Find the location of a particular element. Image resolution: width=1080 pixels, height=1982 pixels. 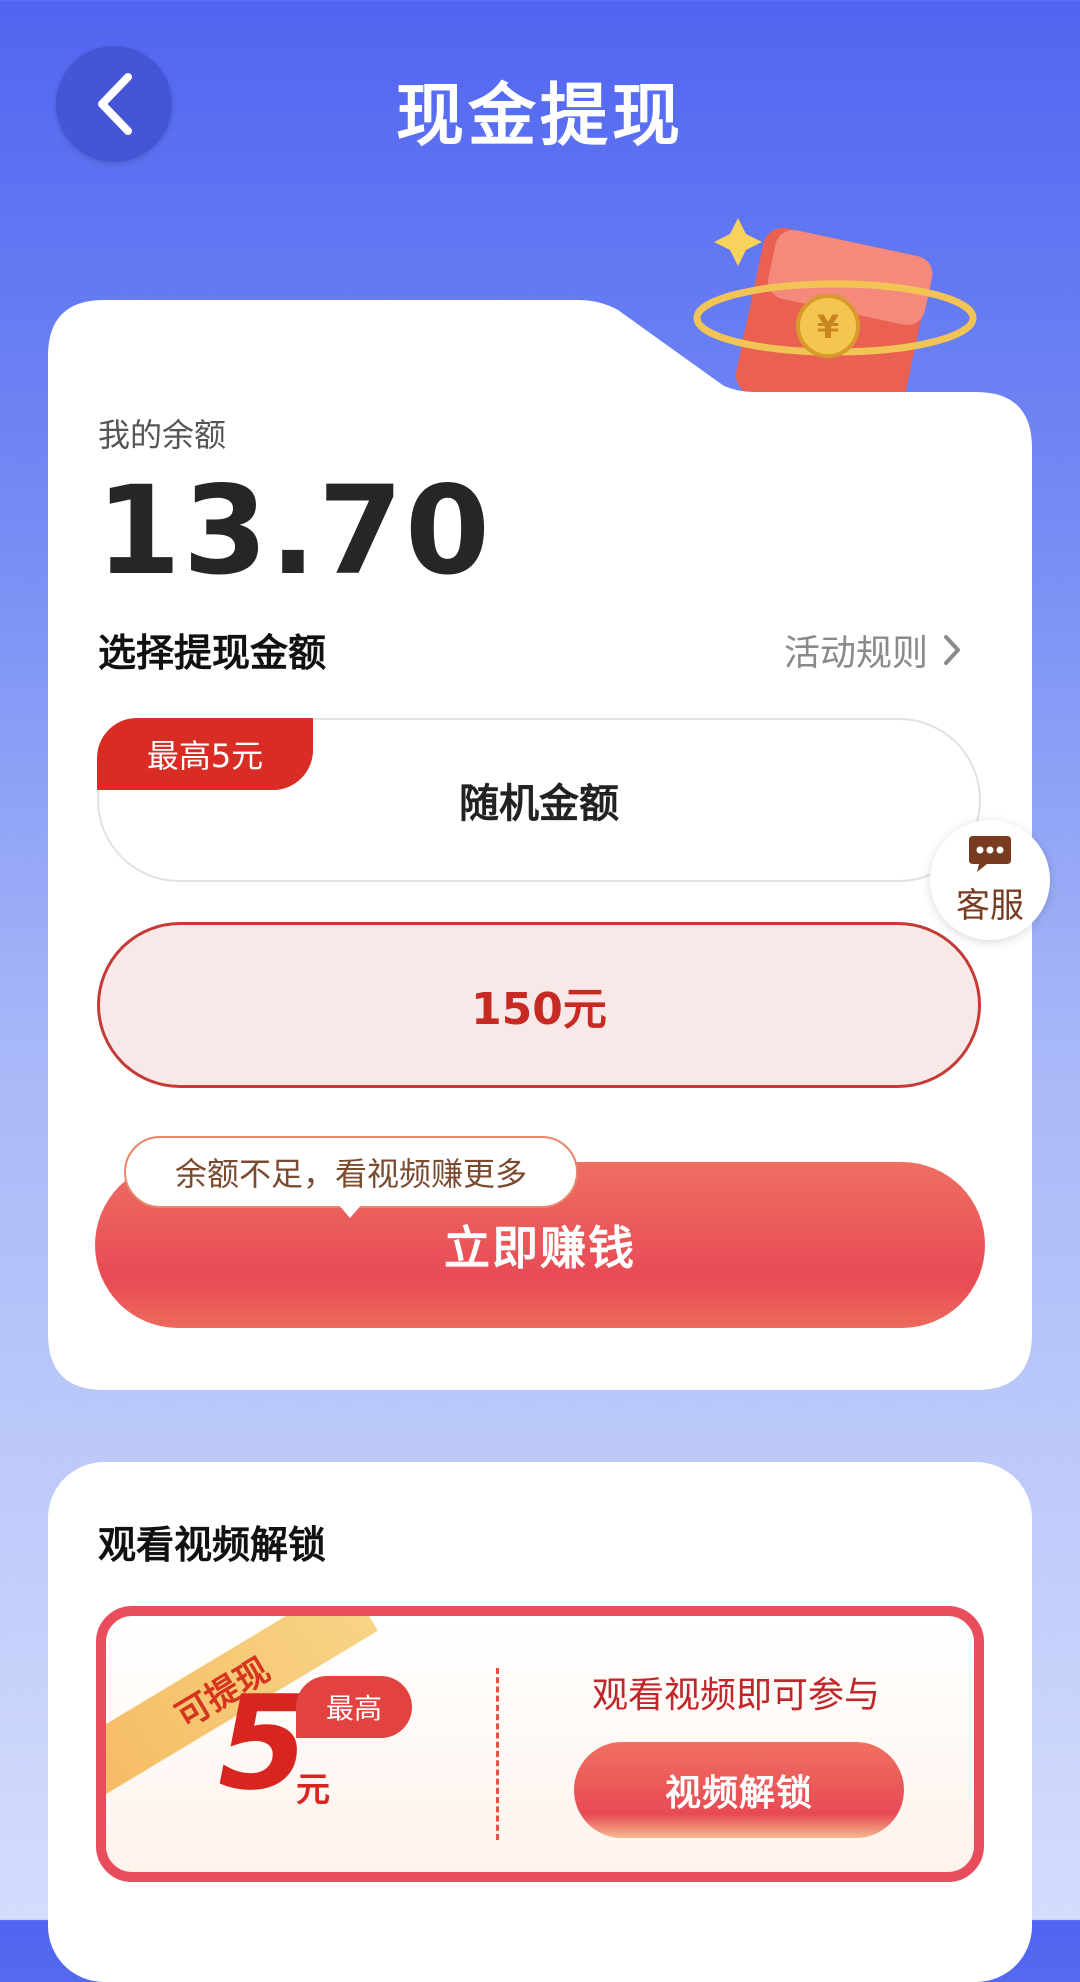

video-unlock-title: 观看视频解锁 is located at coordinates (212, 1545).